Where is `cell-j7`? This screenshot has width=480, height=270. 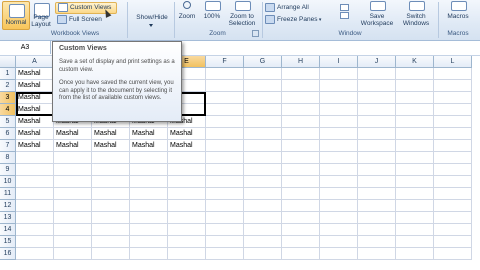 cell-j7 is located at coordinates (377, 146).